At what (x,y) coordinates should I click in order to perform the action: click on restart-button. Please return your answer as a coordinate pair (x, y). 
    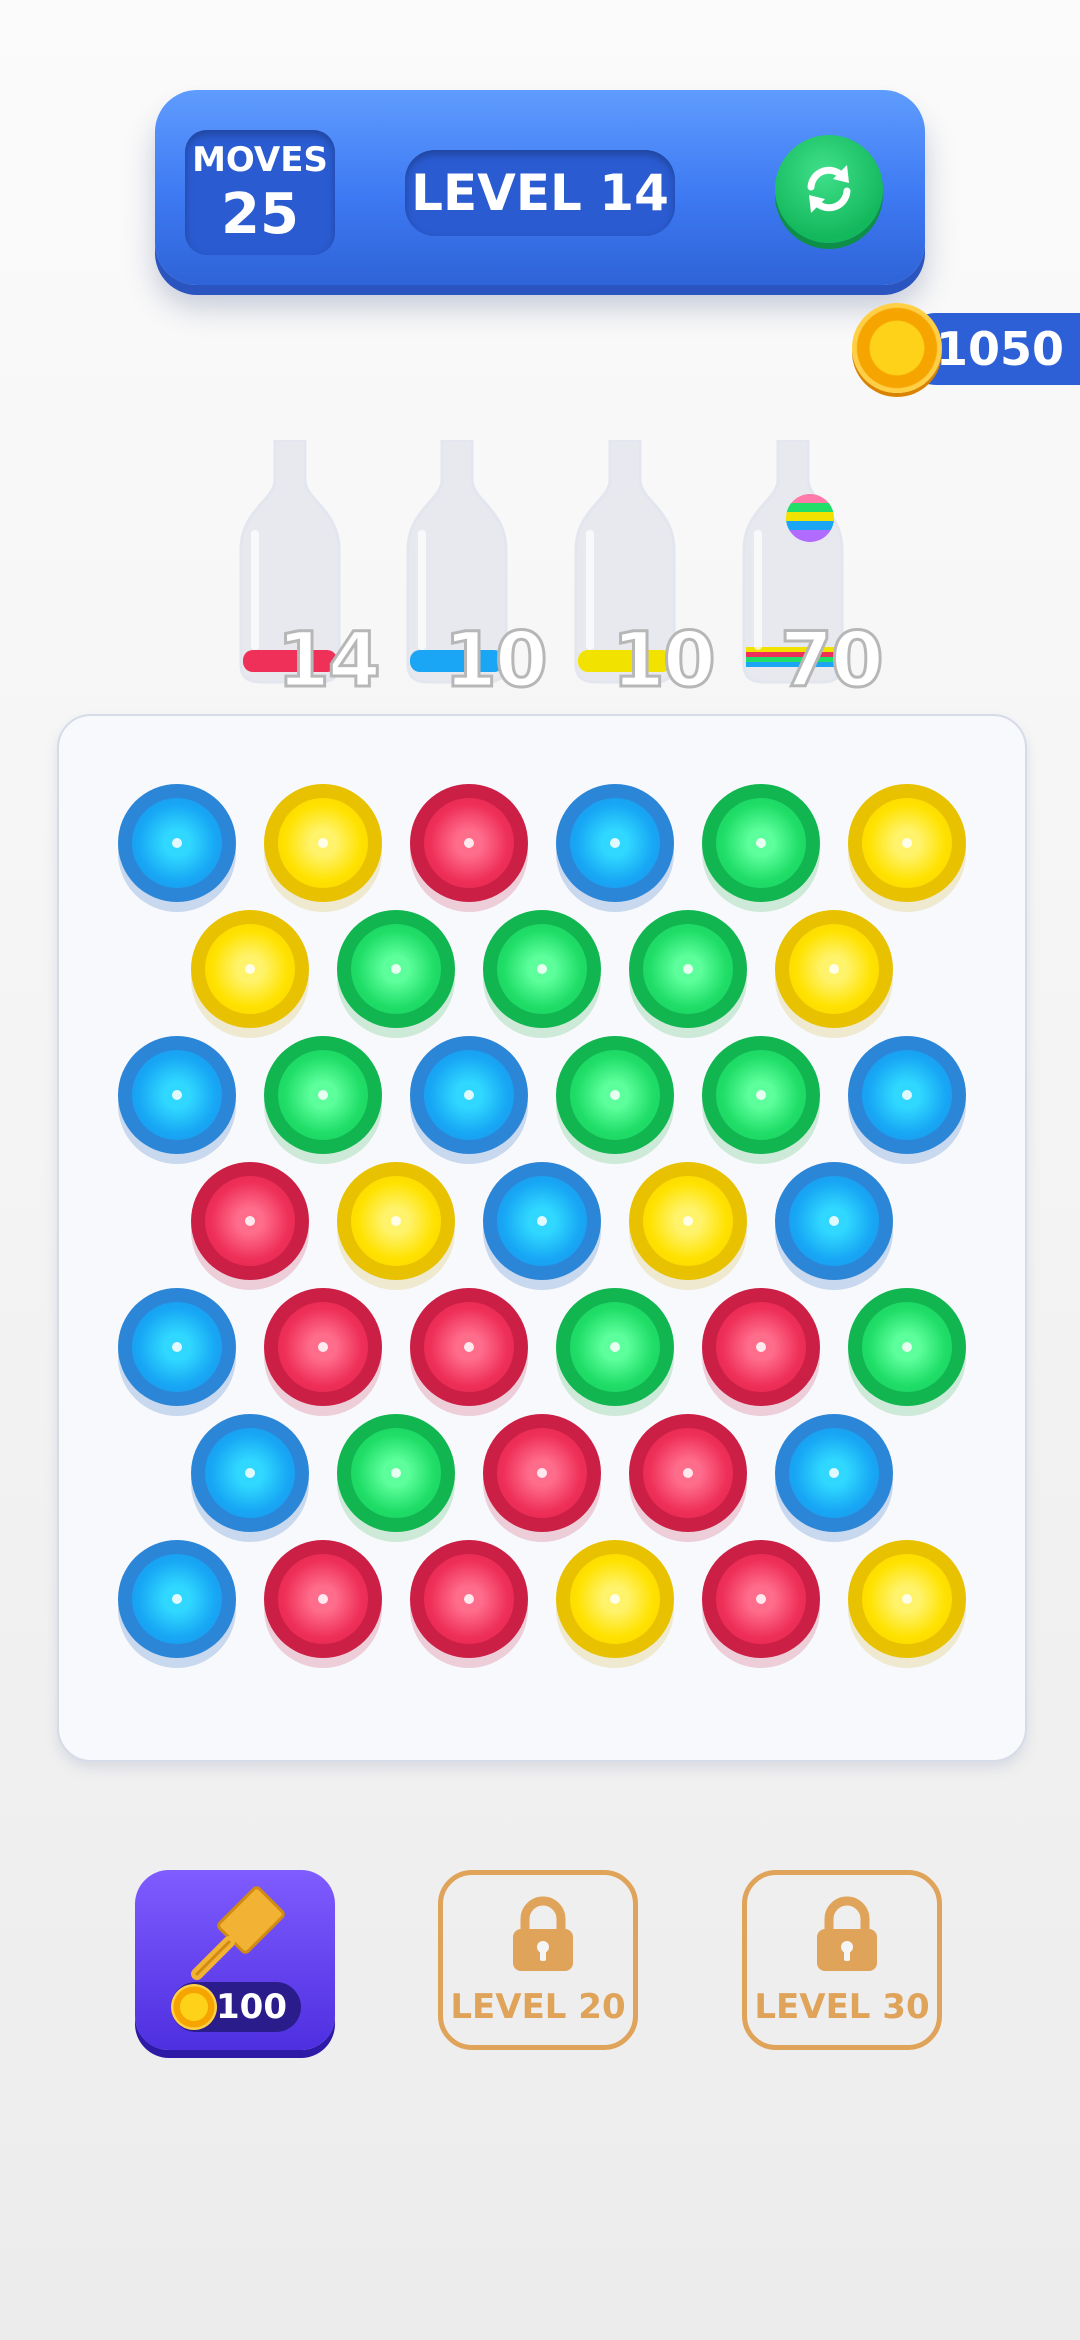
    Looking at the image, I should click on (829, 189).